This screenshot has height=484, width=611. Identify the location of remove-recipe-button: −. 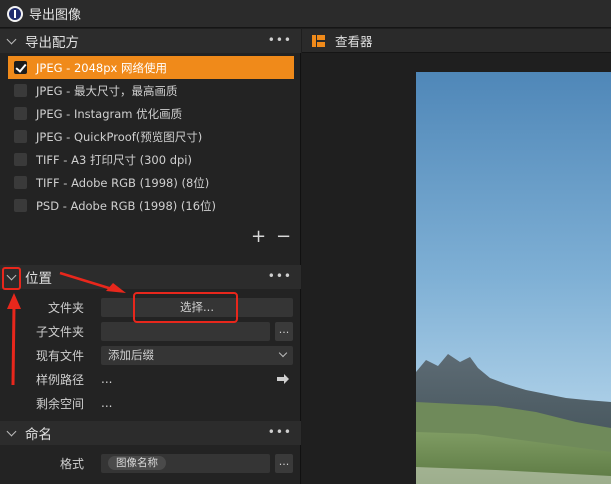
(283, 237).